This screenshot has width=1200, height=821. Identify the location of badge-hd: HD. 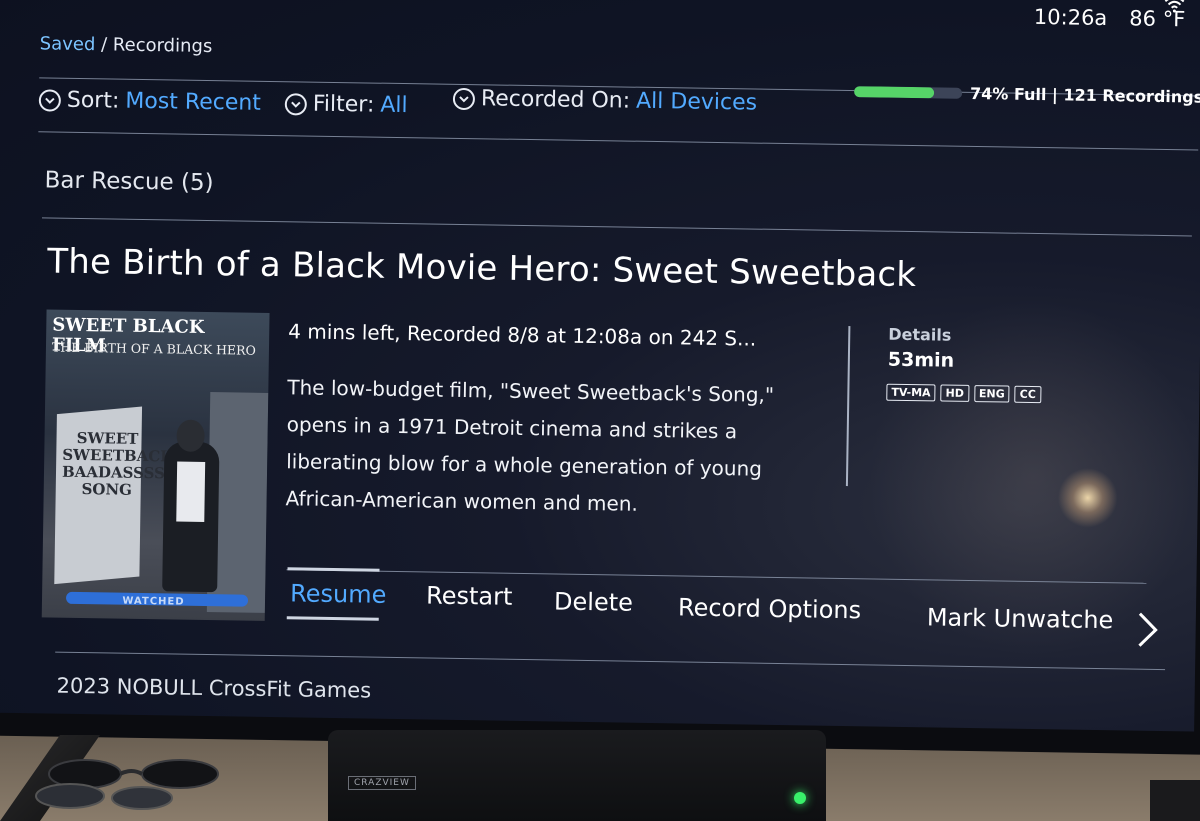
(955, 393).